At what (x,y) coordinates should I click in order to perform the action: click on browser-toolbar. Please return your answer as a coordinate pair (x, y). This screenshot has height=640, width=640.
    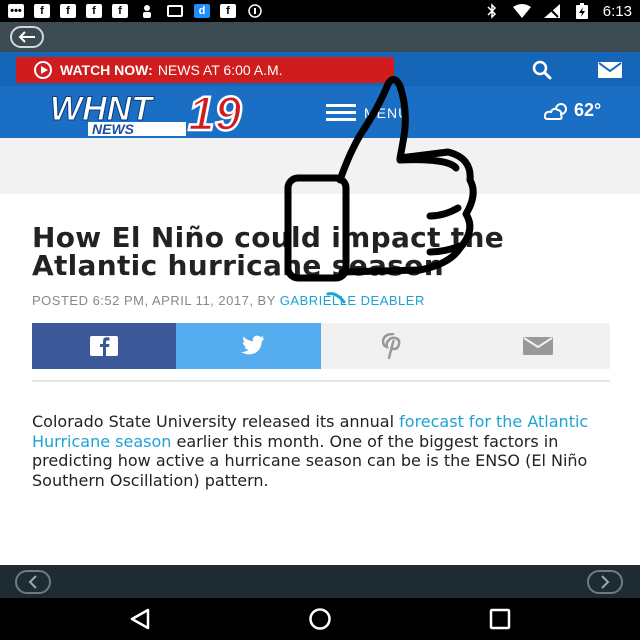
    Looking at the image, I should click on (320, 37).